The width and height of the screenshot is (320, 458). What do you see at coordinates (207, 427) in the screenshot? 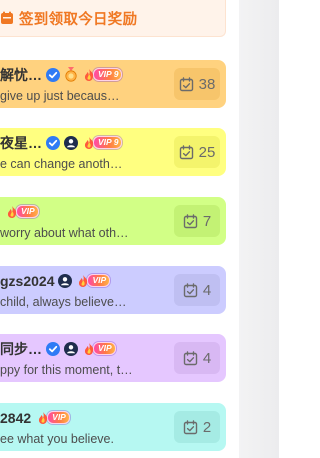
I see `count-value: 2` at bounding box center [207, 427].